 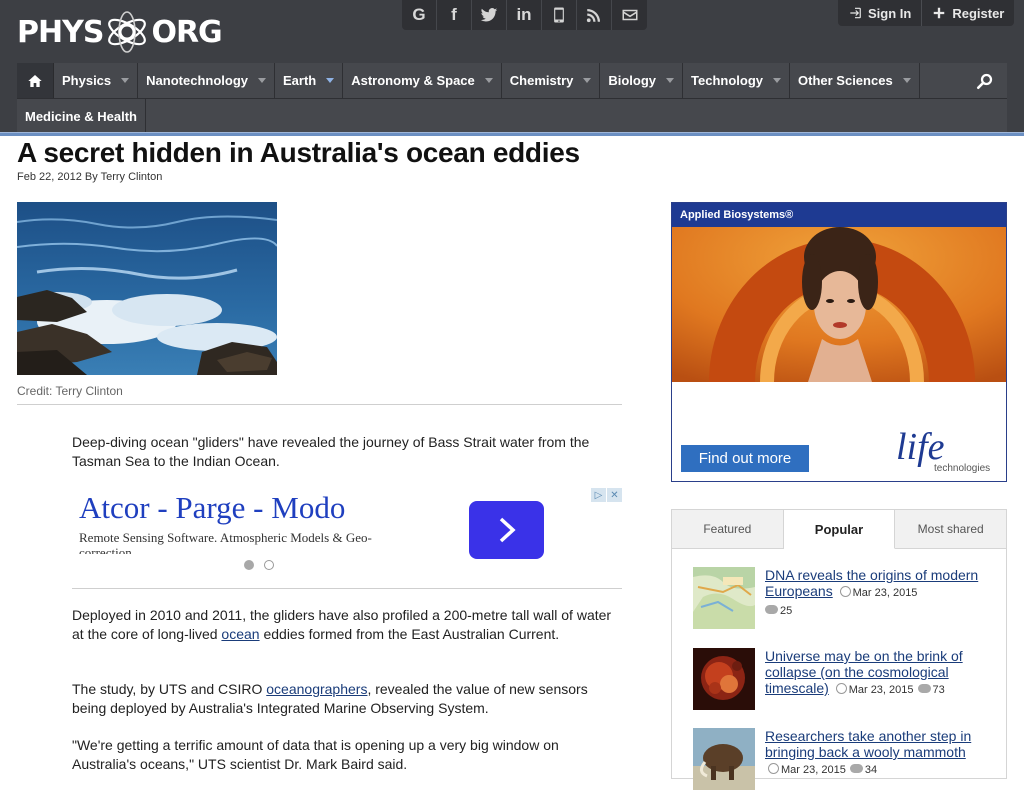 I want to click on tab-featured: Featured, so click(x=728, y=529).